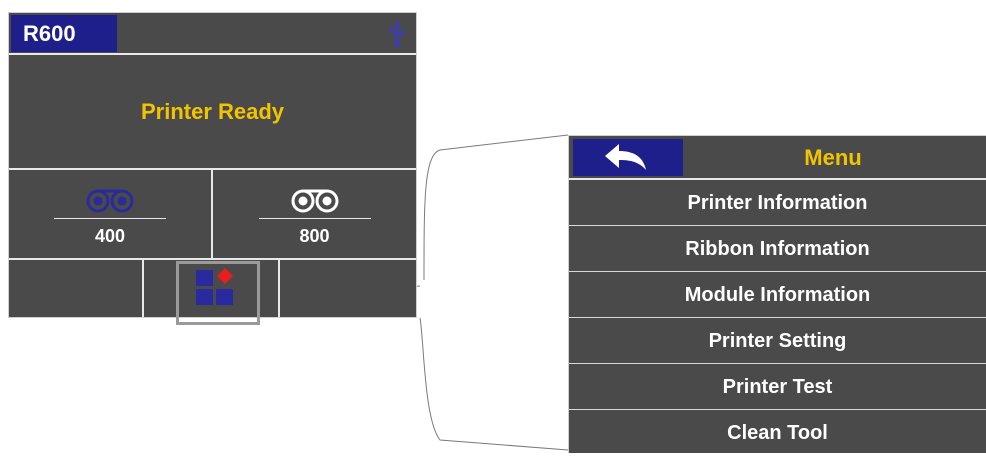  I want to click on back-arrow-icon, so click(625, 157).